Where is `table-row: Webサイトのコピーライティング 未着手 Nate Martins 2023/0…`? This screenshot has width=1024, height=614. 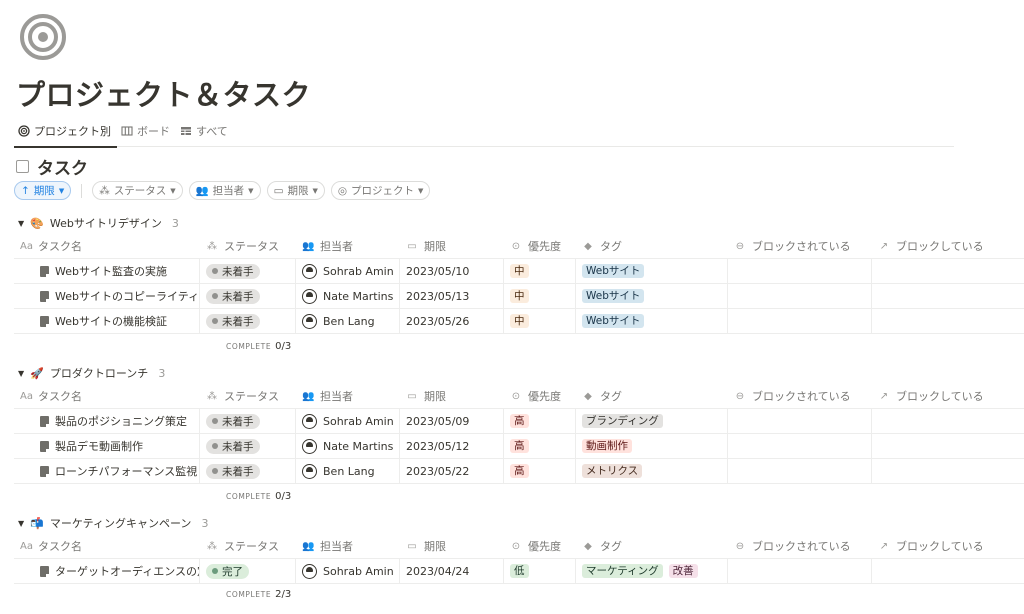
table-row: Webサイトのコピーライティング 未着手 Nate Martins 2023/0… is located at coordinates (519, 296).